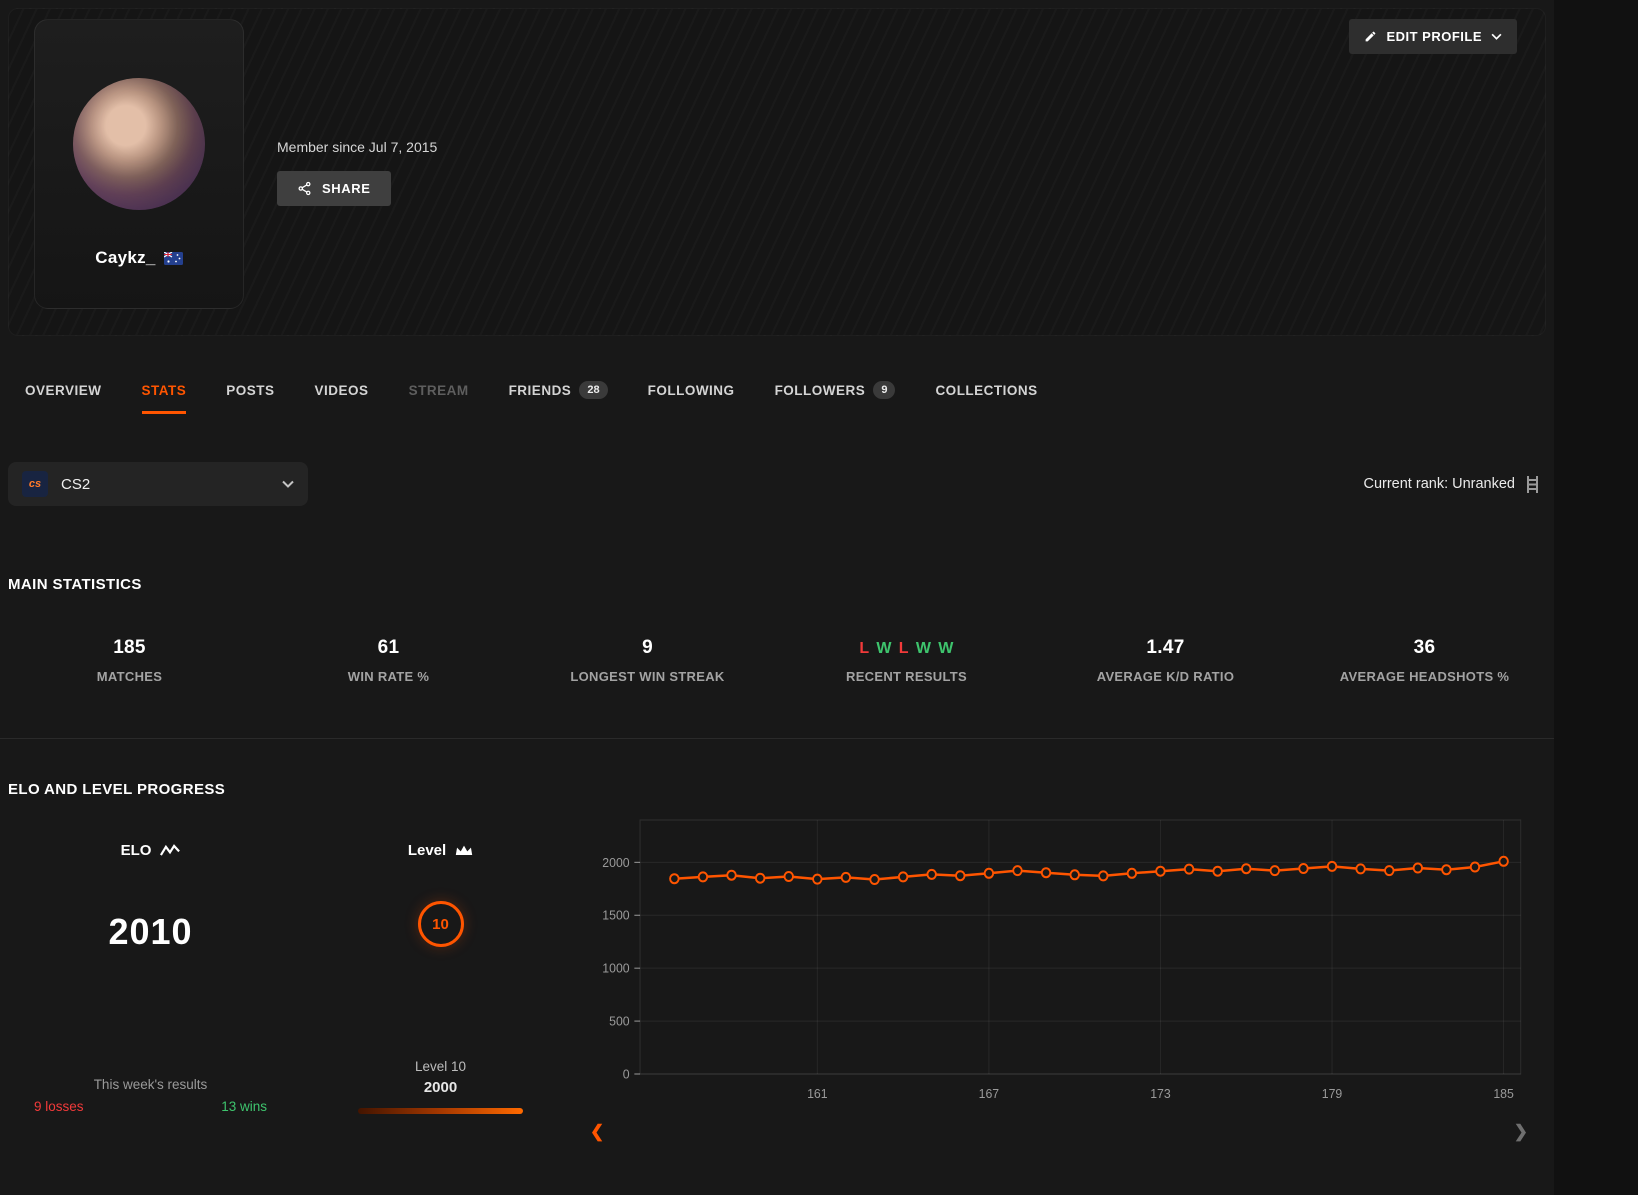  I want to click on header-info: Member since Jul 7, 2015 SHARE, so click(357, 172).